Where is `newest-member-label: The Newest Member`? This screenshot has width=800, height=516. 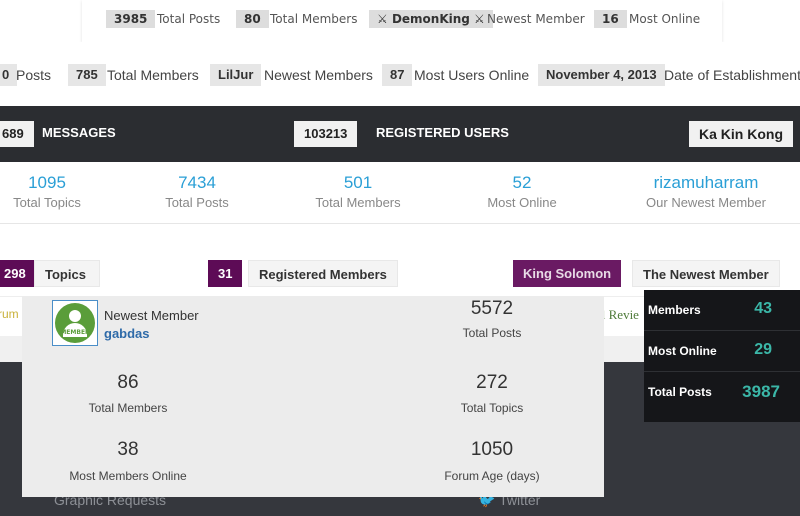 newest-member-label: The Newest Member is located at coordinates (706, 273).